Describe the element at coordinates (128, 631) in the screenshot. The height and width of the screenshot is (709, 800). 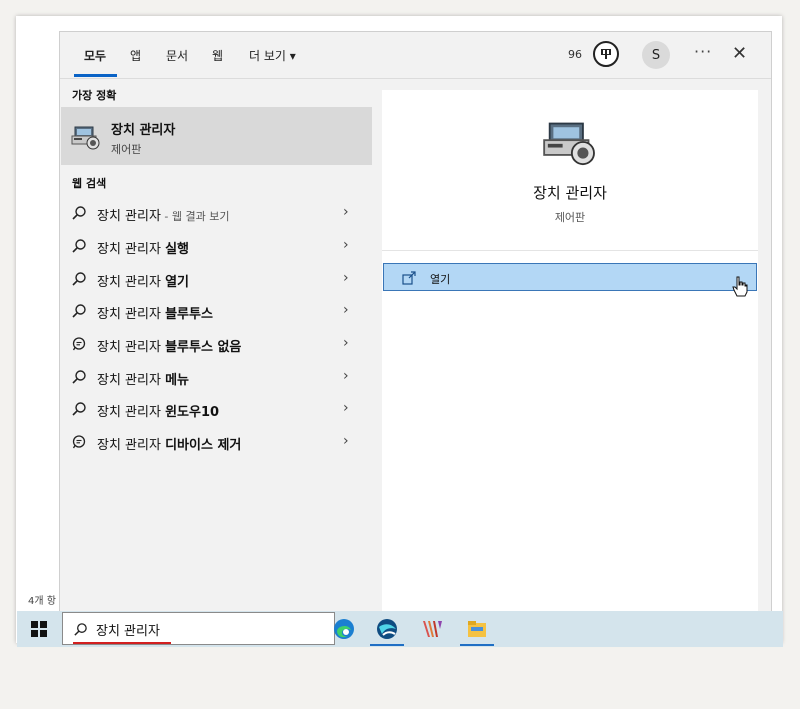
I see `search-query: 장치 관리자` at that location.